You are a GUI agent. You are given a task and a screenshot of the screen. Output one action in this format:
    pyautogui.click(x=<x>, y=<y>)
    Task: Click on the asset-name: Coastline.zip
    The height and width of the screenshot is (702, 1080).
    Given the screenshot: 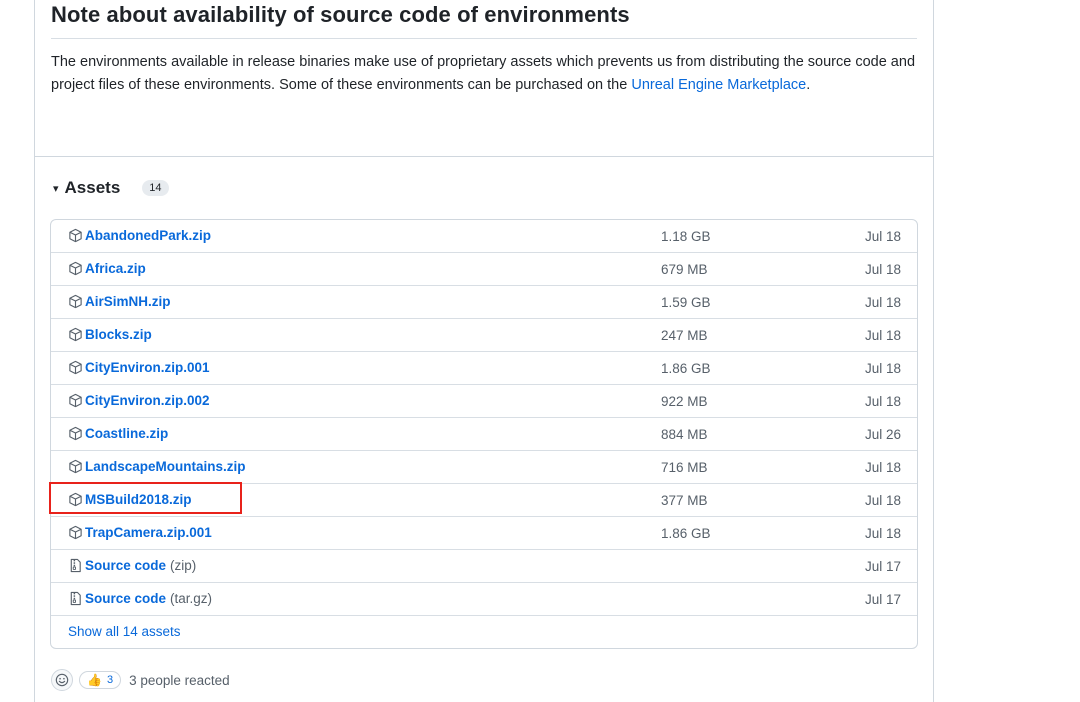 What is the action you would take?
    pyautogui.click(x=127, y=433)
    